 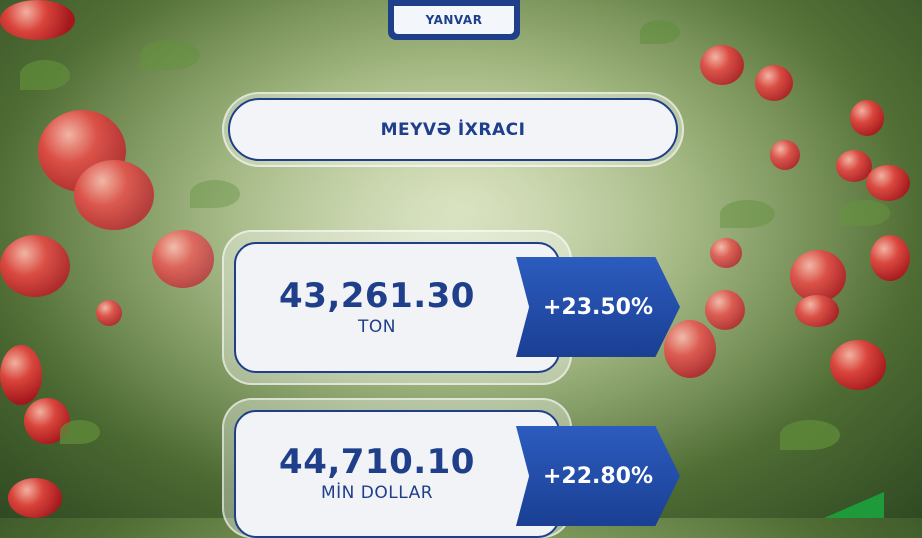 I want to click on tonnage-unit: TON, so click(x=377, y=326).